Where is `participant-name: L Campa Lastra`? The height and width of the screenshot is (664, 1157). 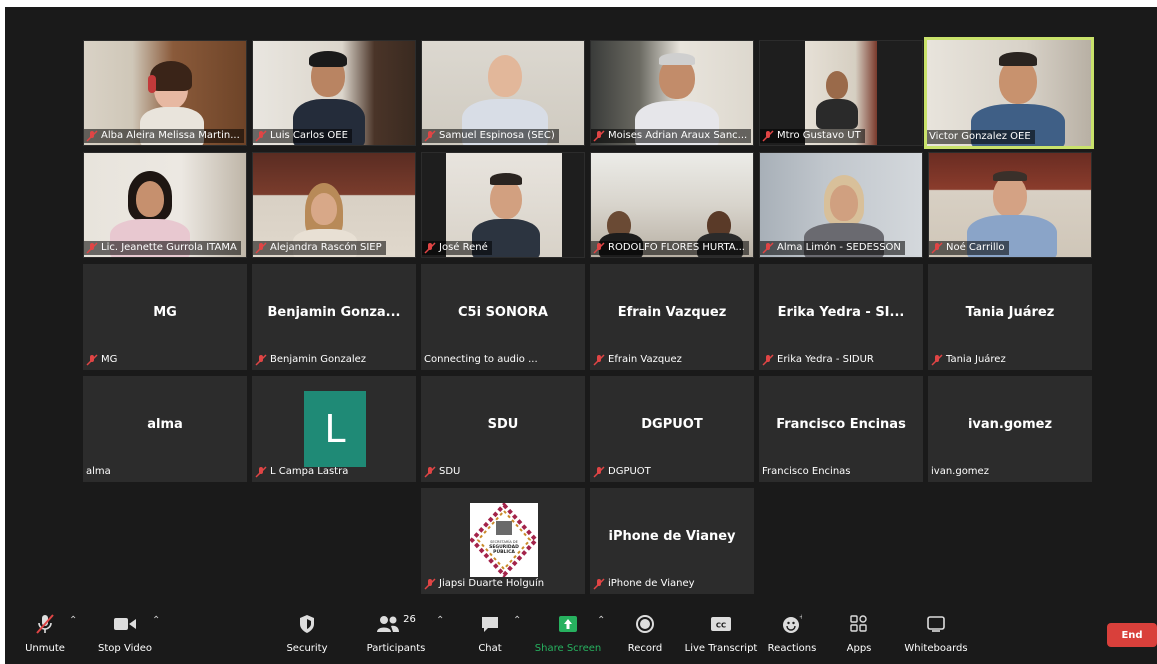
participant-name: L Campa Lastra is located at coordinates (302, 472).